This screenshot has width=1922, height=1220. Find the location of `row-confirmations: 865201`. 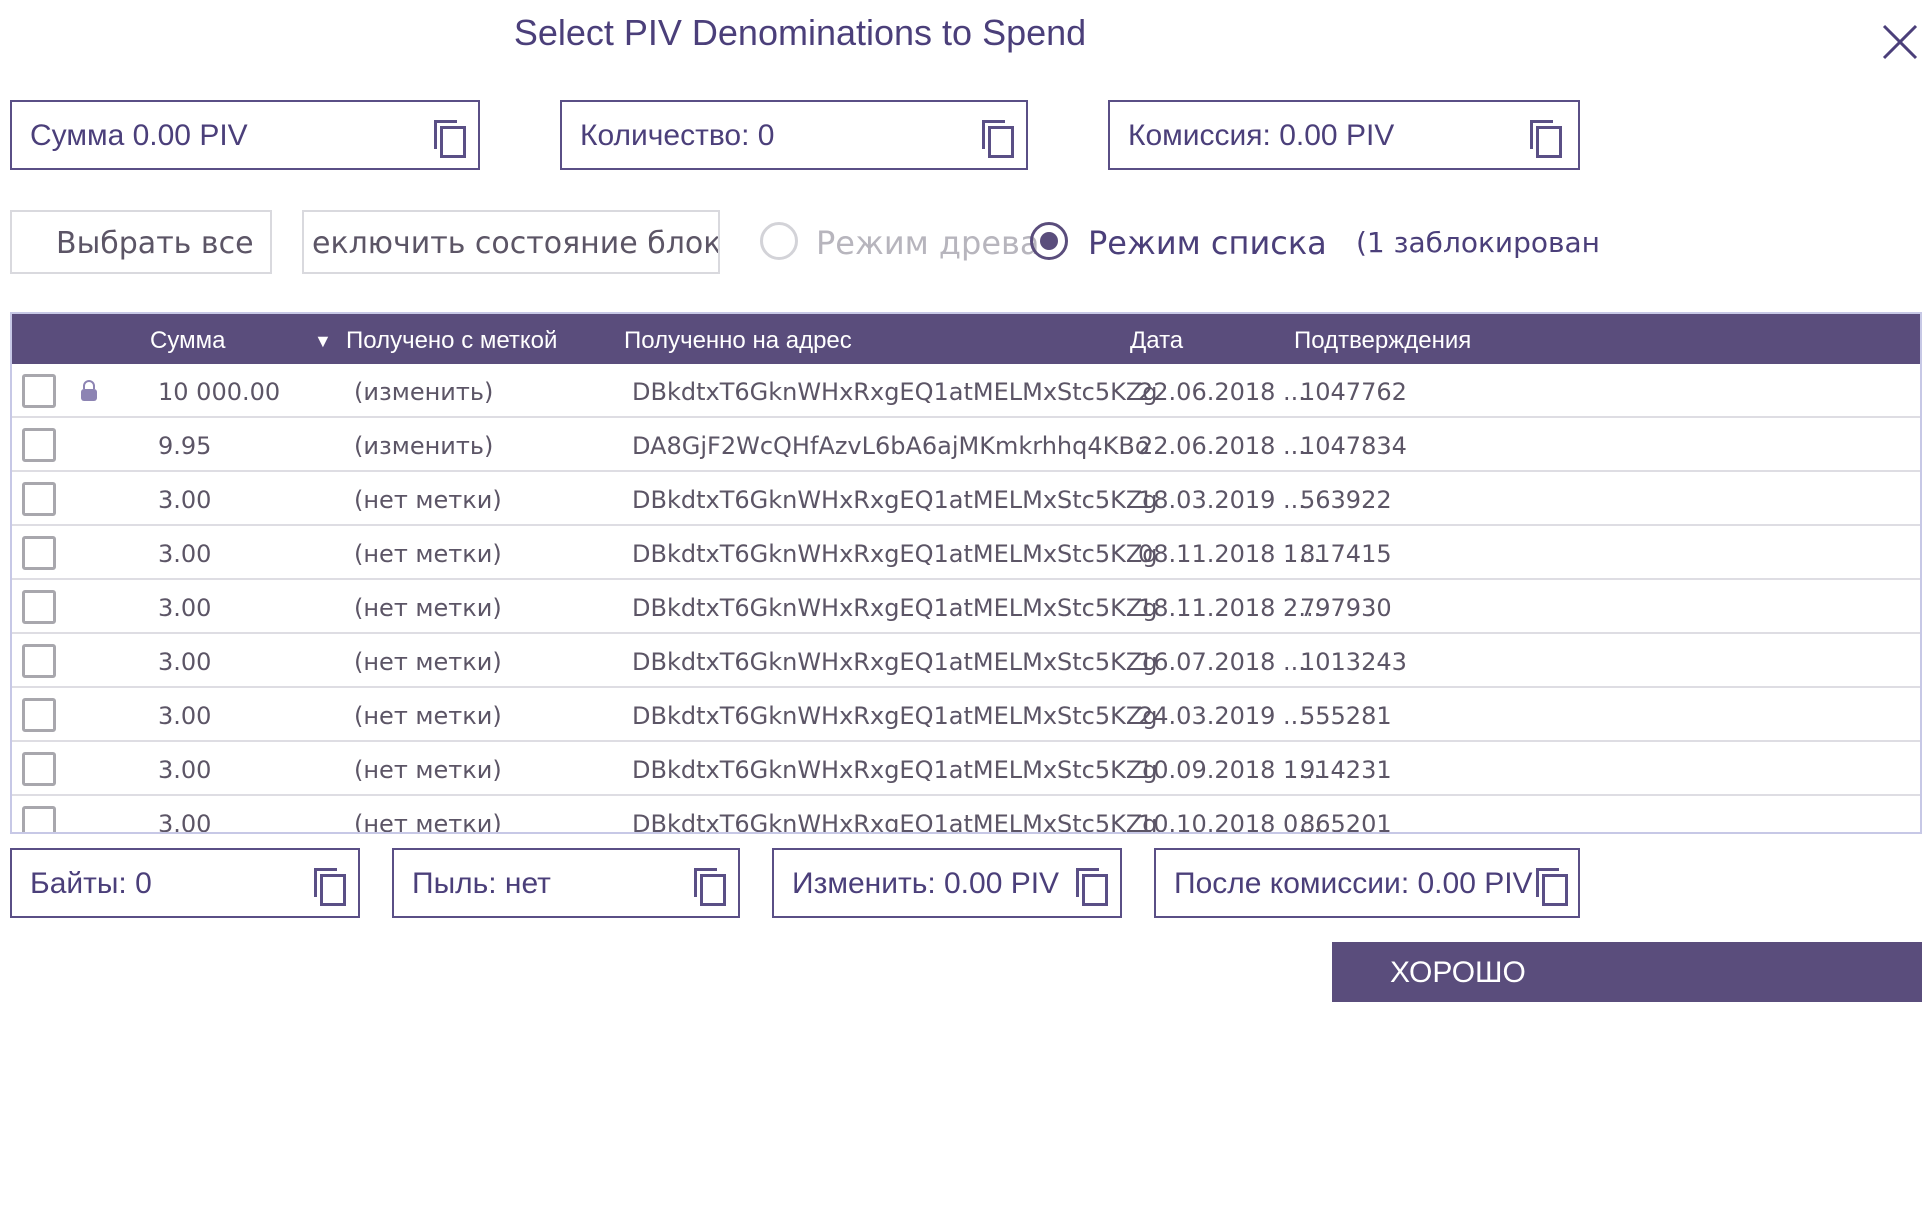

row-confirmations: 865201 is located at coordinates (1346, 822).